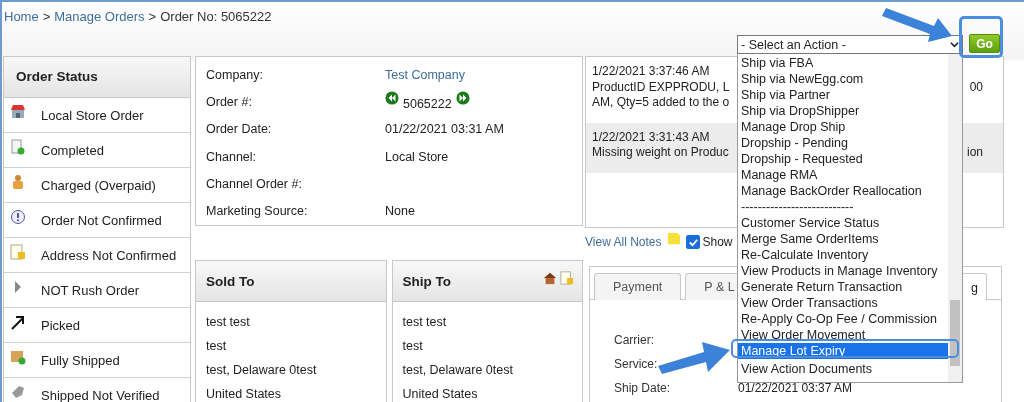  What do you see at coordinates (623, 242) in the screenshot?
I see `view-notes-link: View All Notes` at bounding box center [623, 242].